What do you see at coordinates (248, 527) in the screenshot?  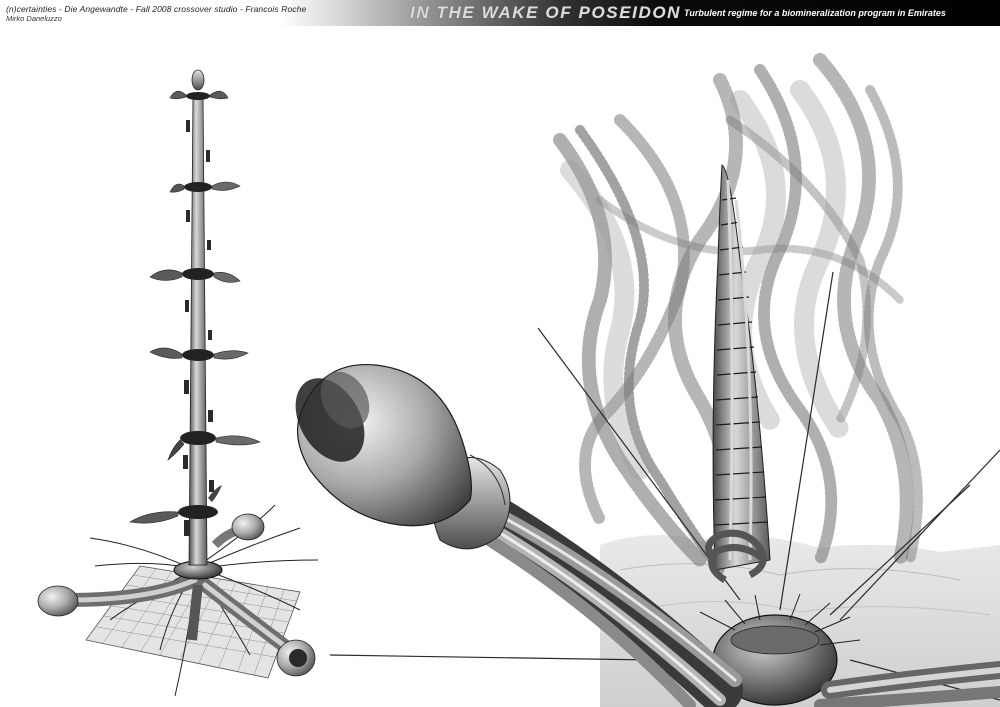 I see `arm-pod` at bounding box center [248, 527].